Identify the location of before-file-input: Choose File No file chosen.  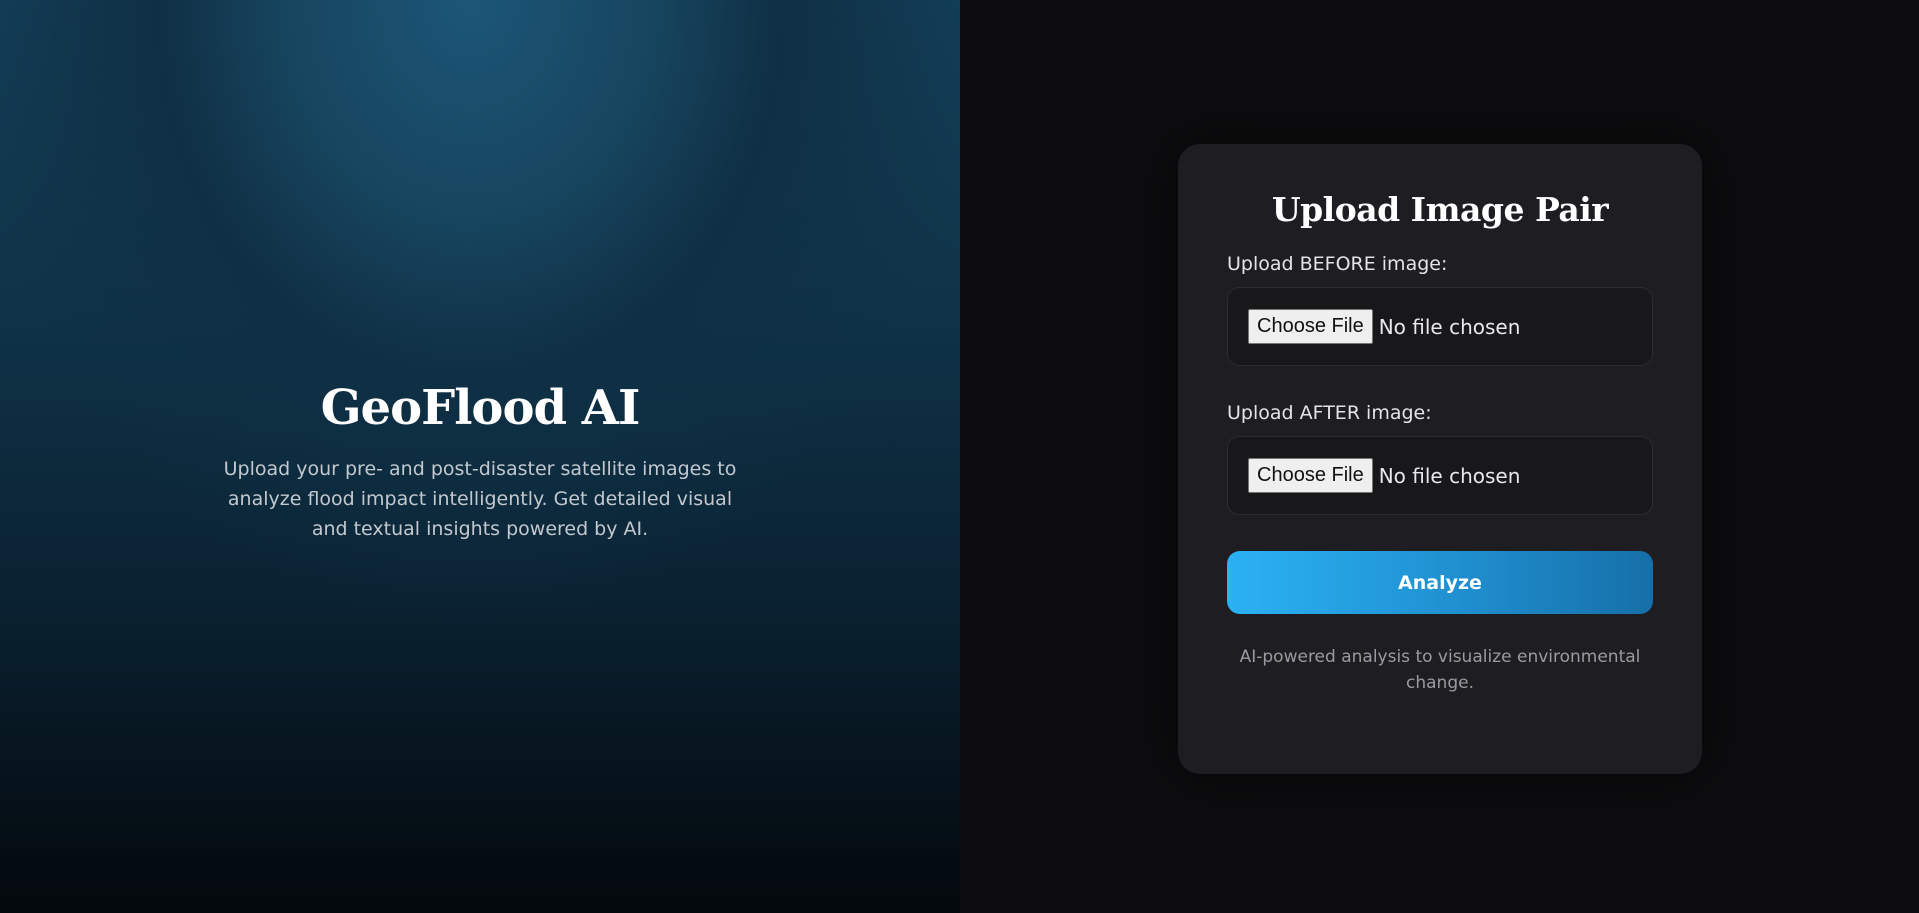
(1440, 326).